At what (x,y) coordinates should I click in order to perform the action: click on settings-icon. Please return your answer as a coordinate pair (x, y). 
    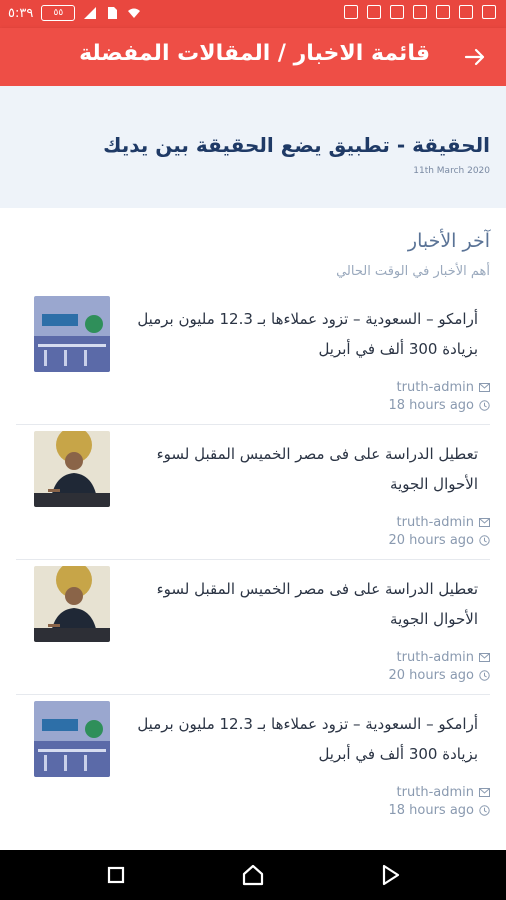
    Looking at the image, I should click on (397, 12).